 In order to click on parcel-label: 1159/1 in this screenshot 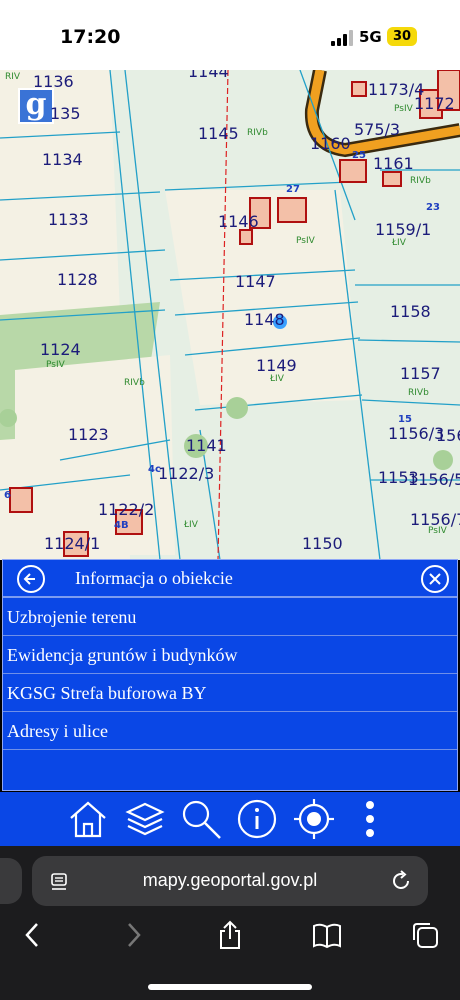, I will do `click(403, 229)`.